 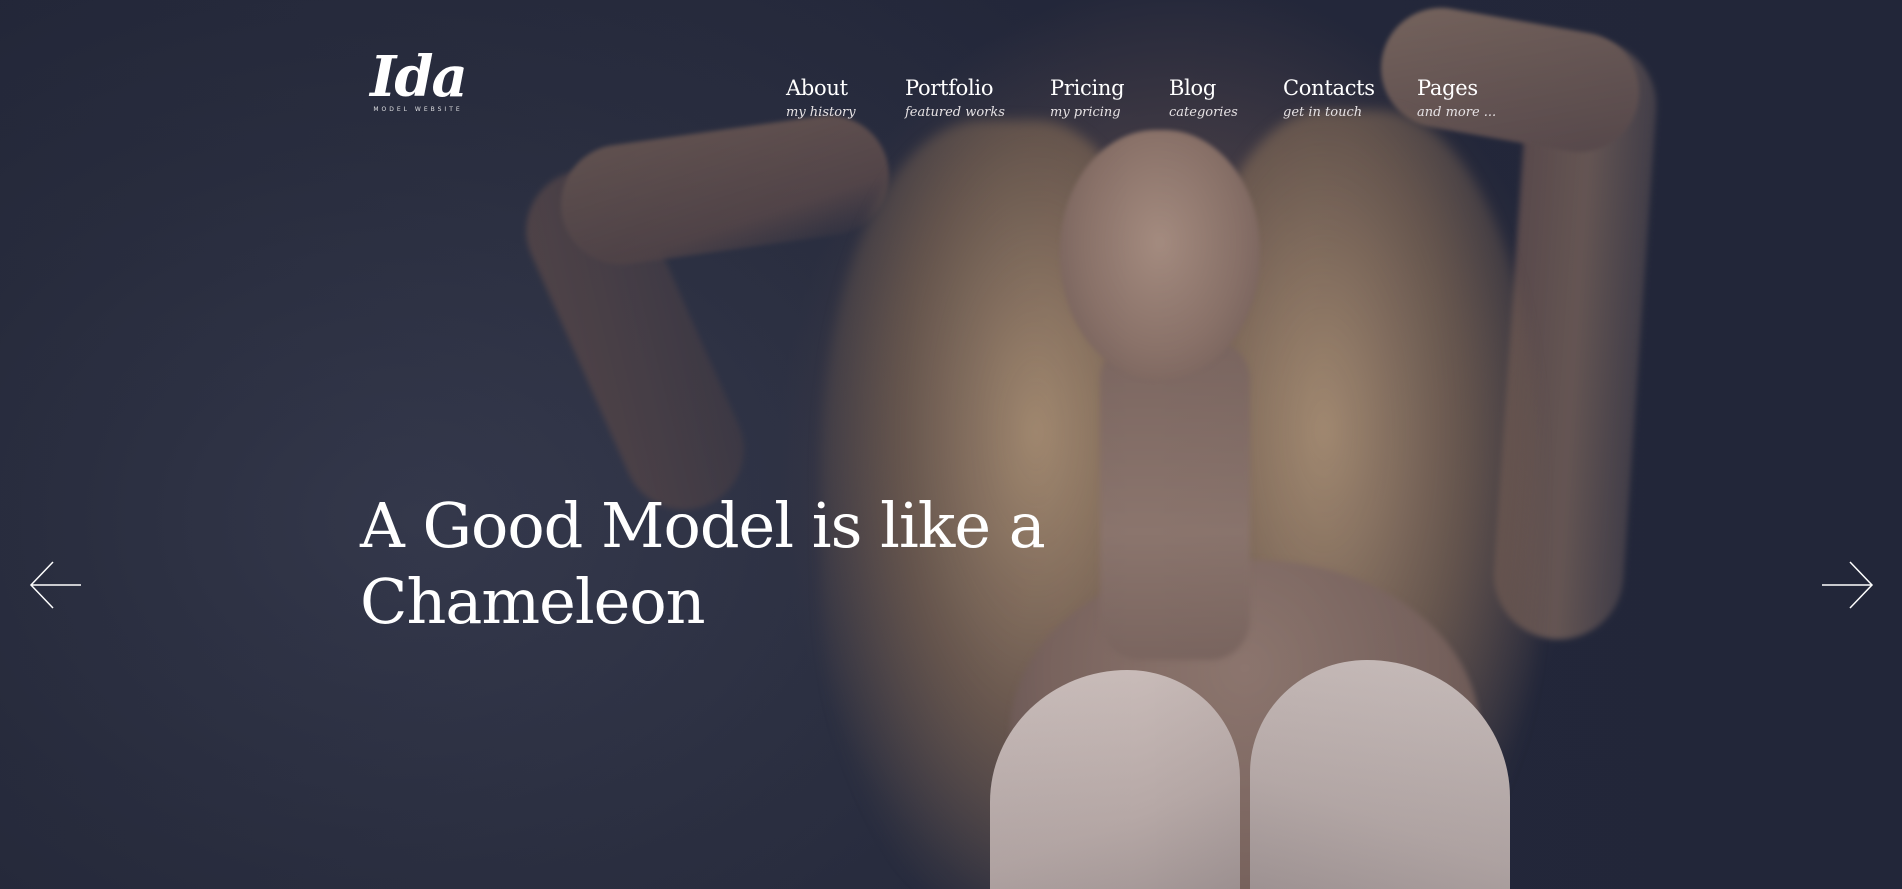 I want to click on nav-item-contacts: Contacts get in touch, so click(x=1329, y=98).